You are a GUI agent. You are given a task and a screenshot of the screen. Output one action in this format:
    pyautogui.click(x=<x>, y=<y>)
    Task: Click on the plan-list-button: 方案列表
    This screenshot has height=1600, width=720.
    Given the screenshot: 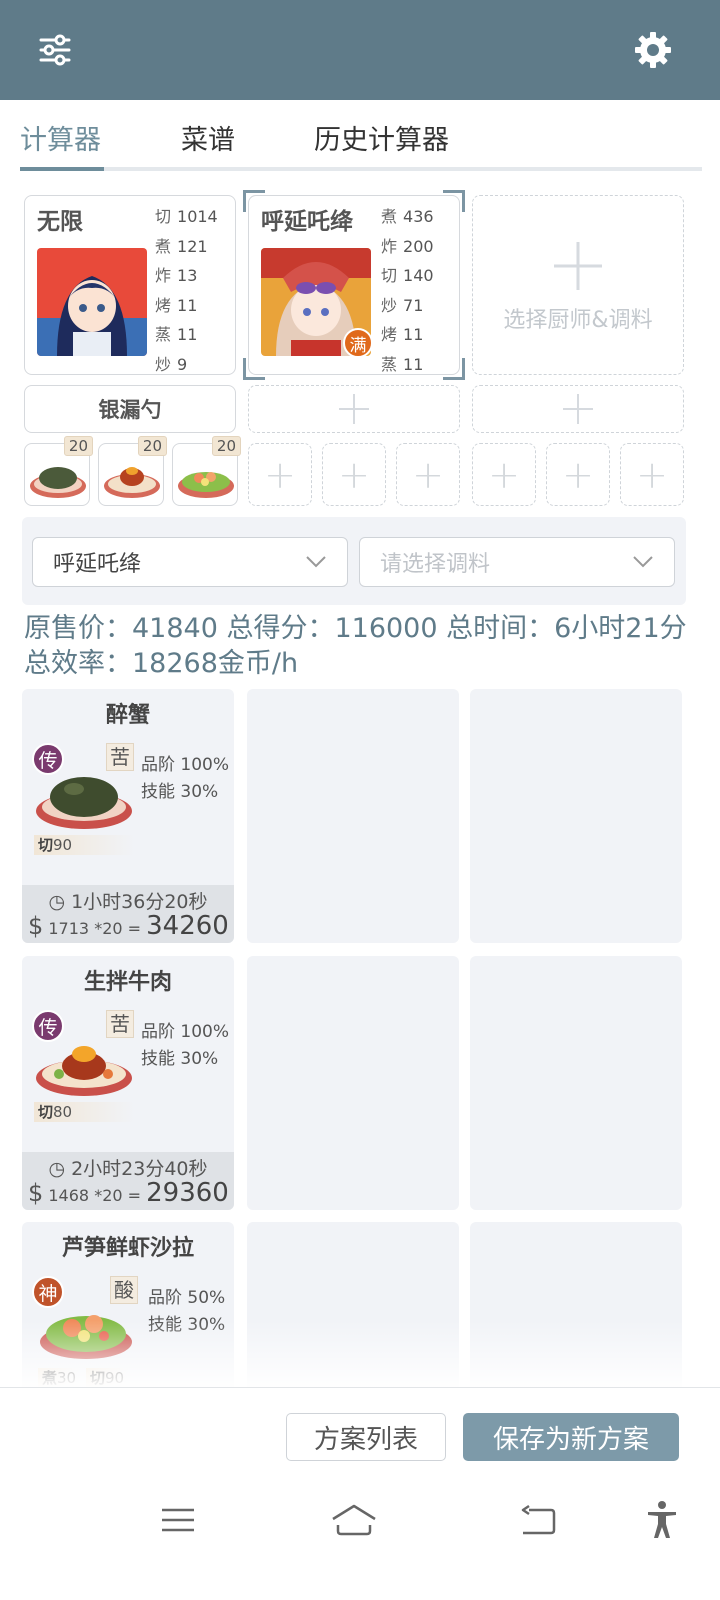 What is the action you would take?
    pyautogui.click(x=366, y=1437)
    